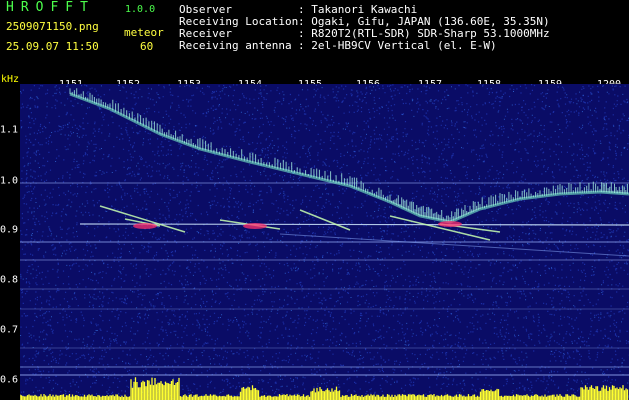 The width and height of the screenshot is (629, 400). What do you see at coordinates (9, 181) in the screenshot?
I see `y-tick-label: 1.0` at bounding box center [9, 181].